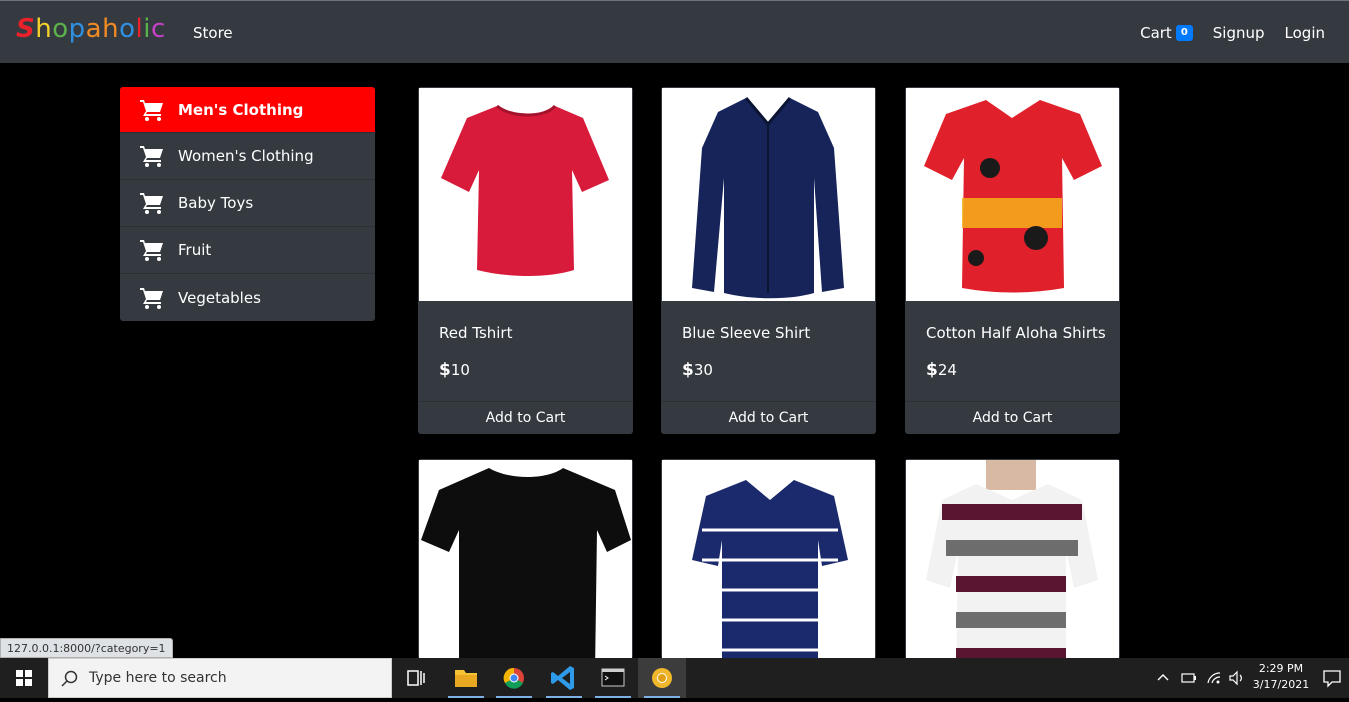  Describe the element at coordinates (746, 333) in the screenshot. I see `product-title: Blue Sleeve Shirt` at that location.